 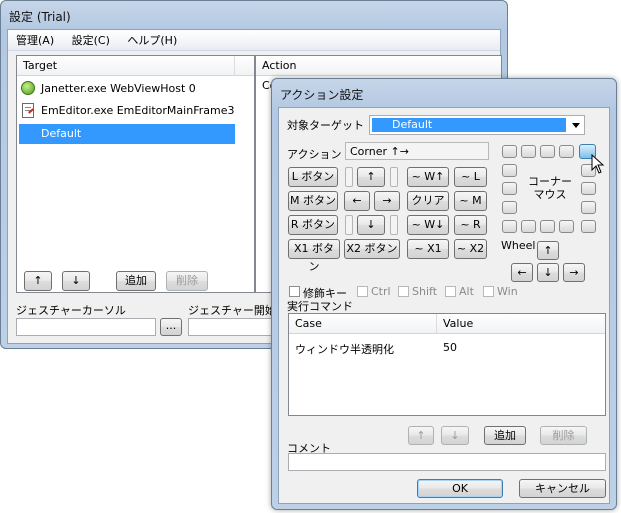 What do you see at coordinates (254, 40) in the screenshot?
I see `menu-bar: 管理(A) 設定(C) ヘルプ(H)` at bounding box center [254, 40].